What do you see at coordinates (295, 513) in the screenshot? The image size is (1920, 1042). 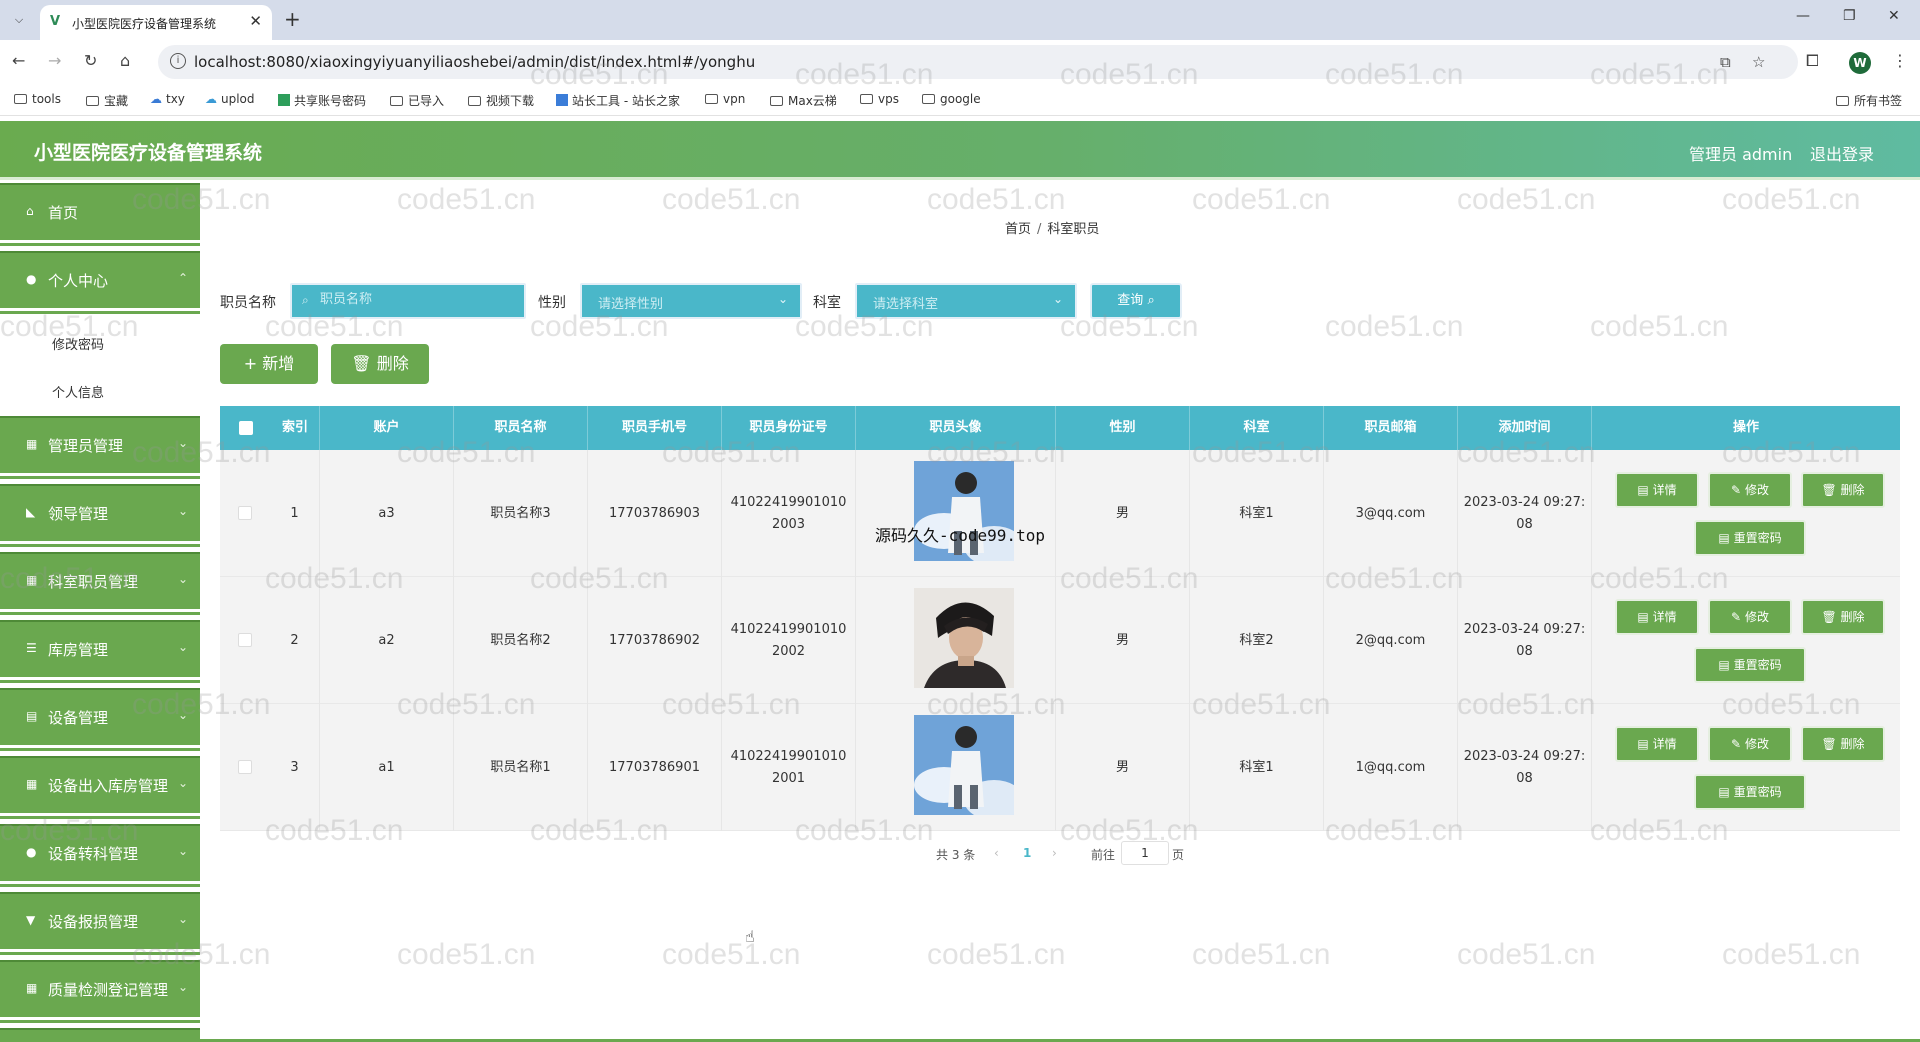 I see `cell-index: 1` at bounding box center [295, 513].